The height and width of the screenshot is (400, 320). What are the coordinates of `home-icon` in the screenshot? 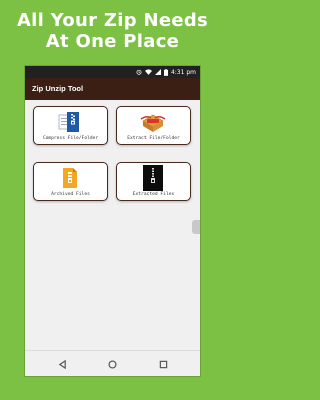 It's located at (112, 364).